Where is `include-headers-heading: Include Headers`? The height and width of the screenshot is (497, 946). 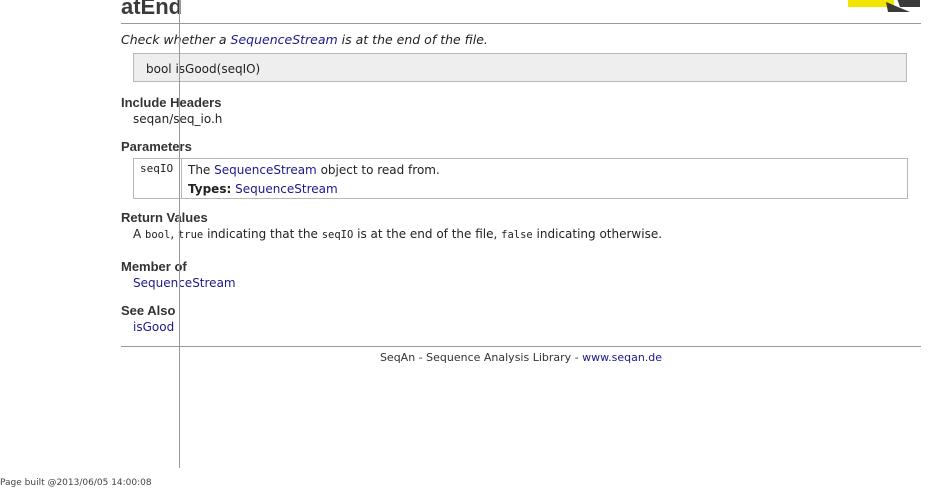 include-headers-heading: Include Headers is located at coordinates (171, 102).